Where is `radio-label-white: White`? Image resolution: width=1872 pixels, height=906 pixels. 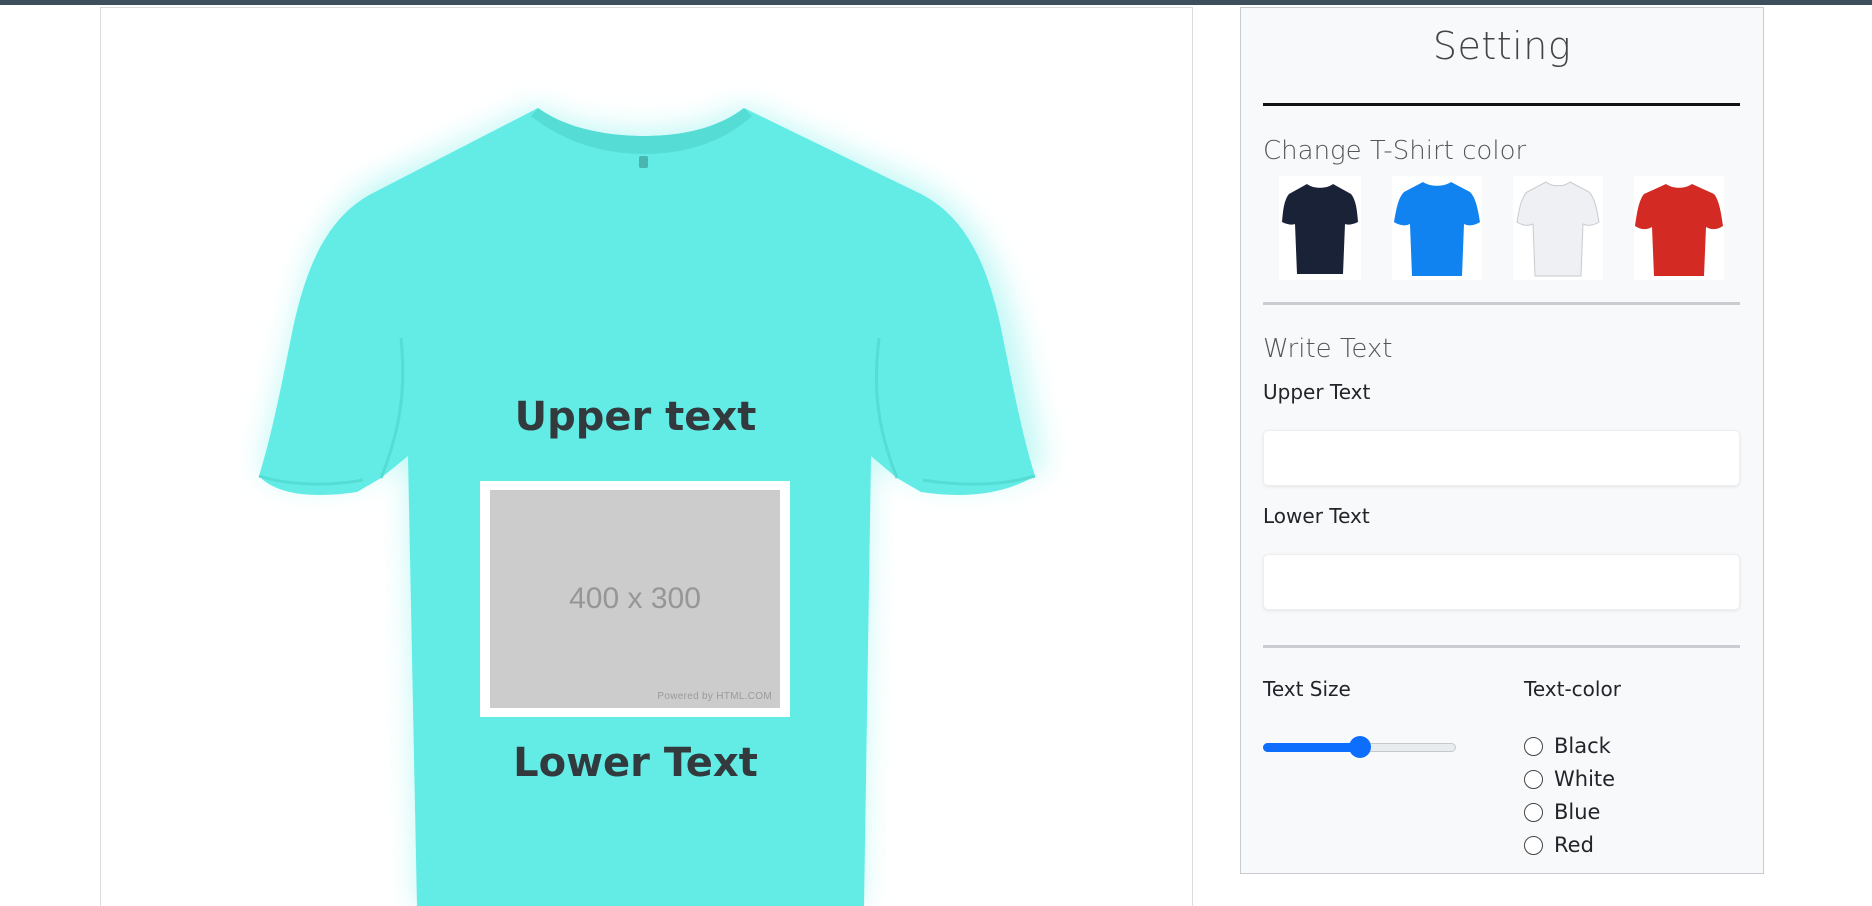
radio-label-white: White is located at coordinates (1585, 779).